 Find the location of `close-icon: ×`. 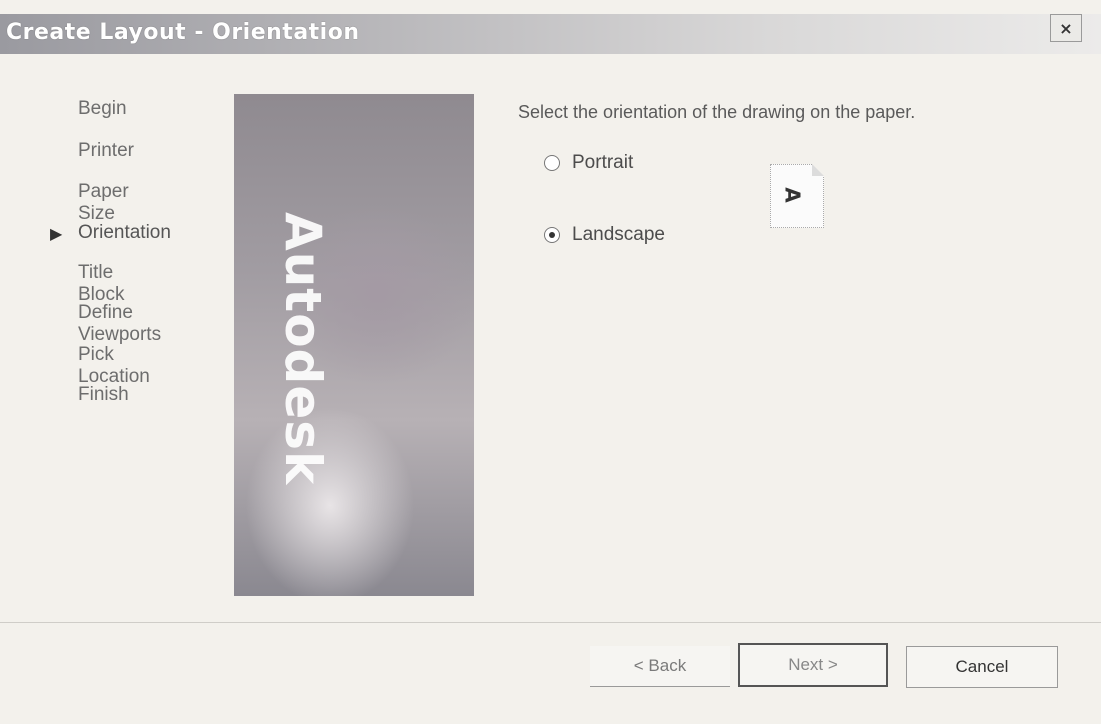

close-icon: × is located at coordinates (1066, 28).